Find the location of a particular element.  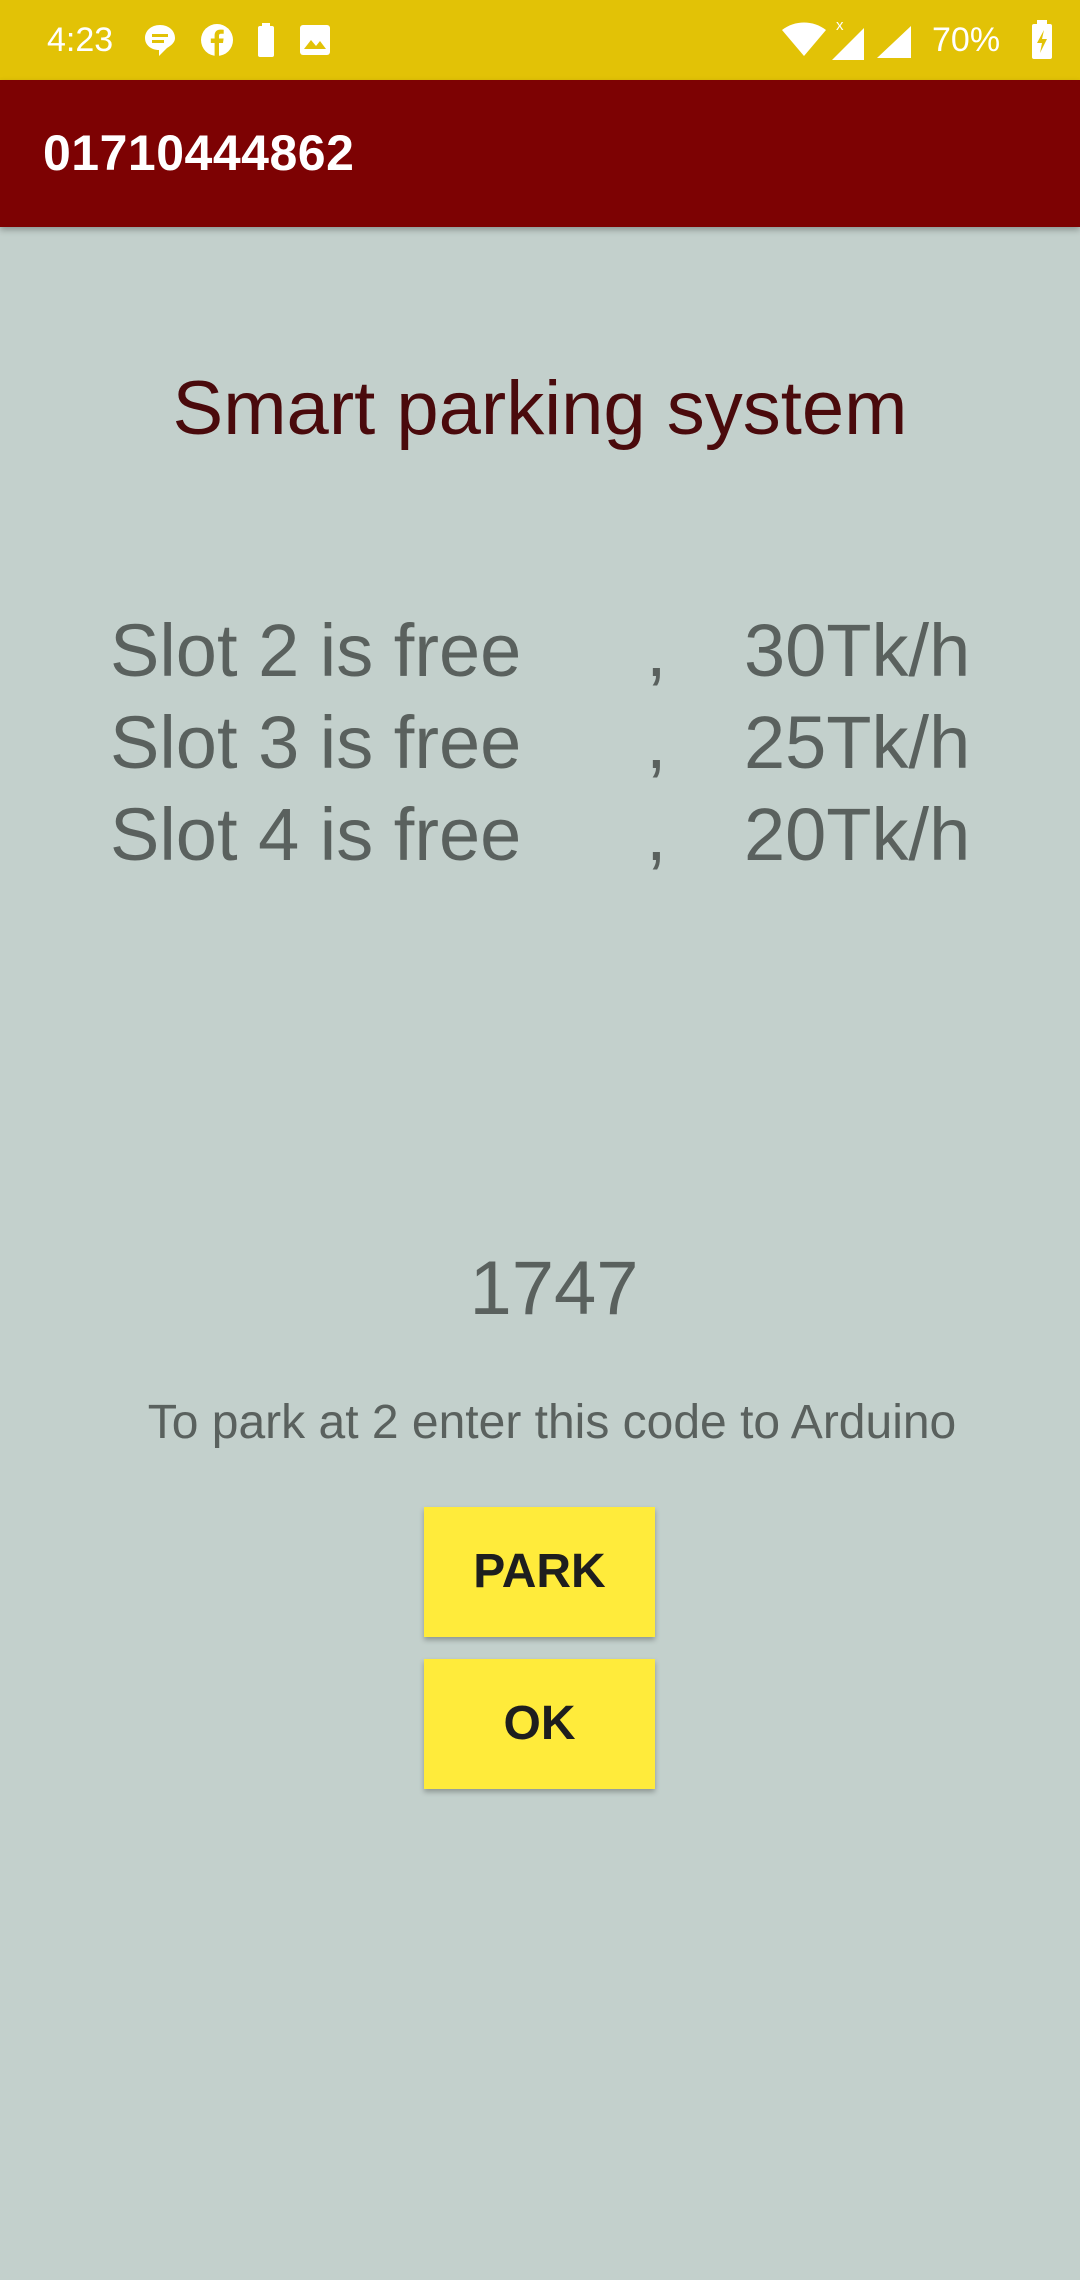

status-time: 4:23 is located at coordinates (80, 40).